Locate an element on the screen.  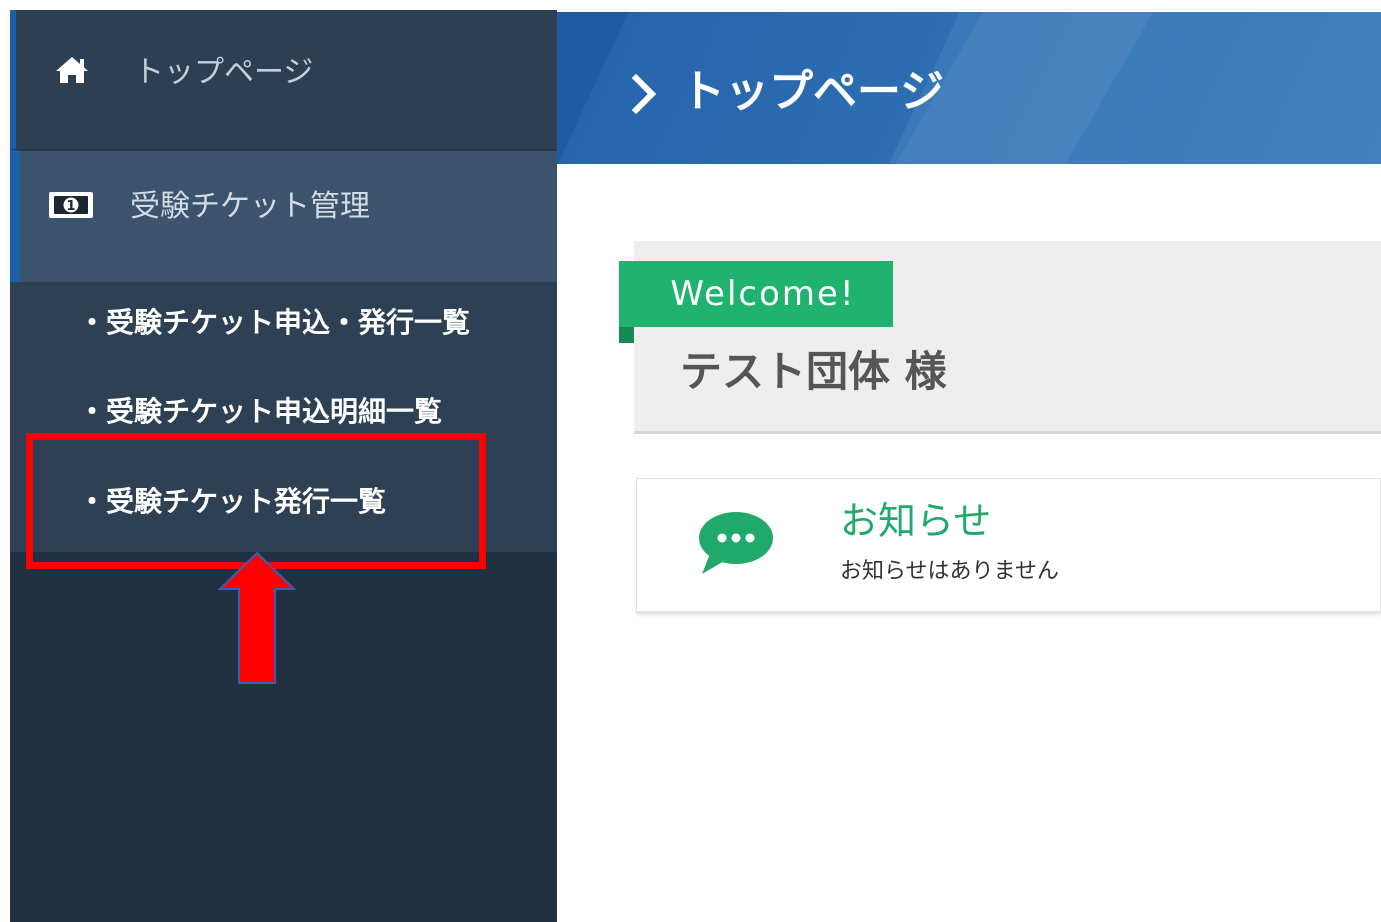
page-header: トップページ is located at coordinates (969, 88).